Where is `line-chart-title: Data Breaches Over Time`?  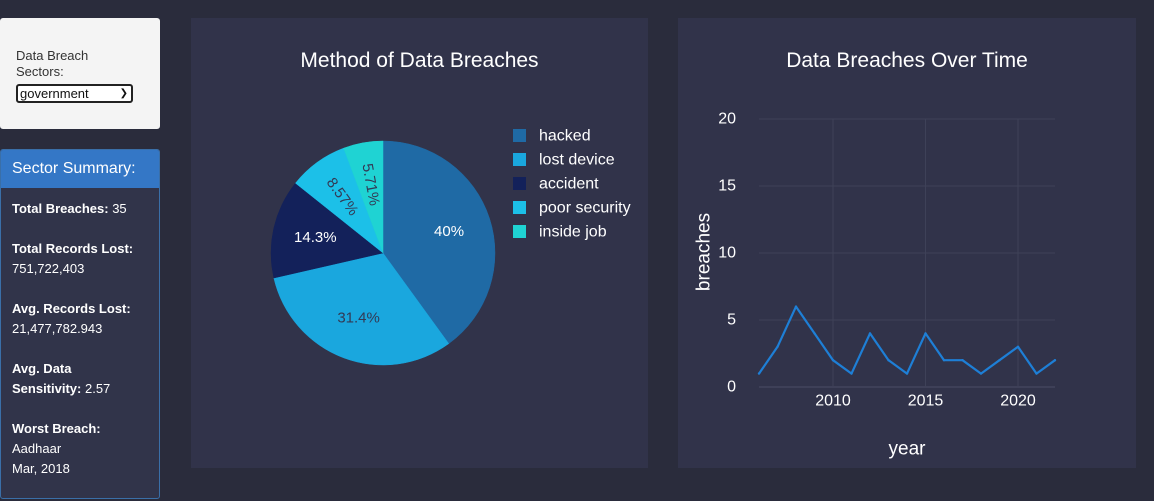 line-chart-title: Data Breaches Over Time is located at coordinates (907, 60).